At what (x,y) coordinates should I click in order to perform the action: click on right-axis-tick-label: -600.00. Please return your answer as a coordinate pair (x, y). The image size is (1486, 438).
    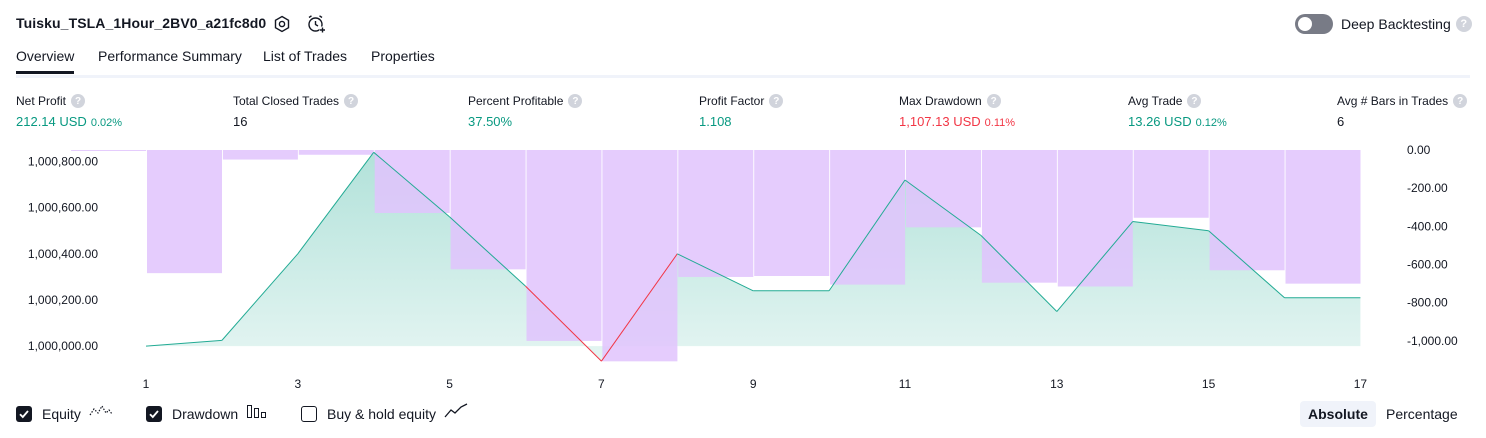
    Looking at the image, I should click on (1427, 265).